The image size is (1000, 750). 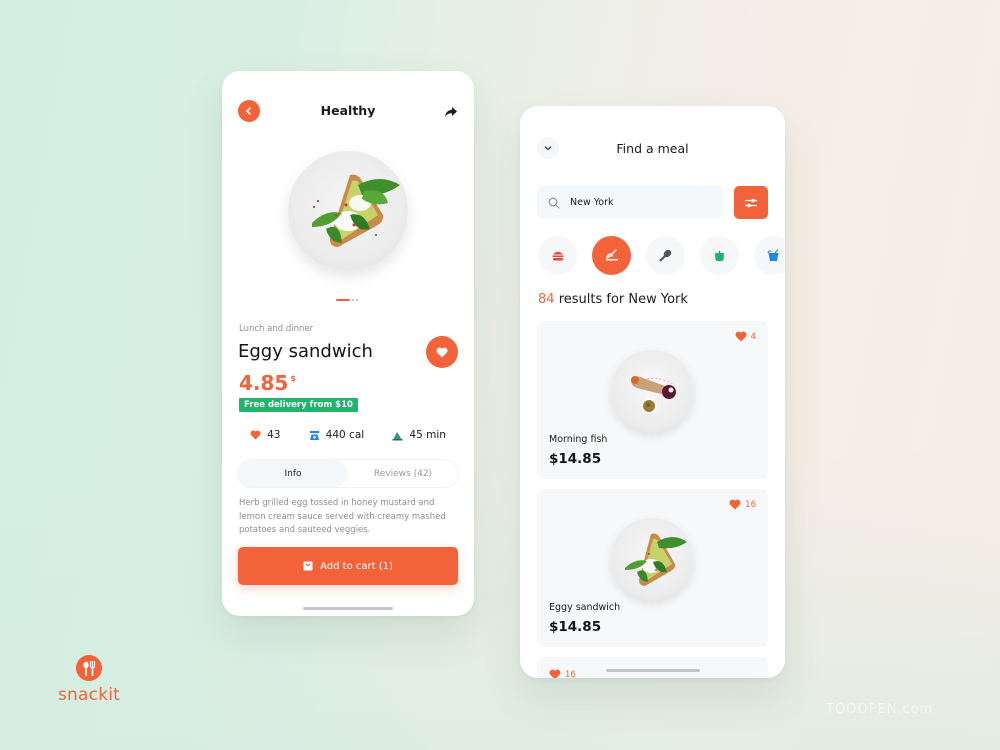 I want to click on price-value: 4.85, so click(x=264, y=383).